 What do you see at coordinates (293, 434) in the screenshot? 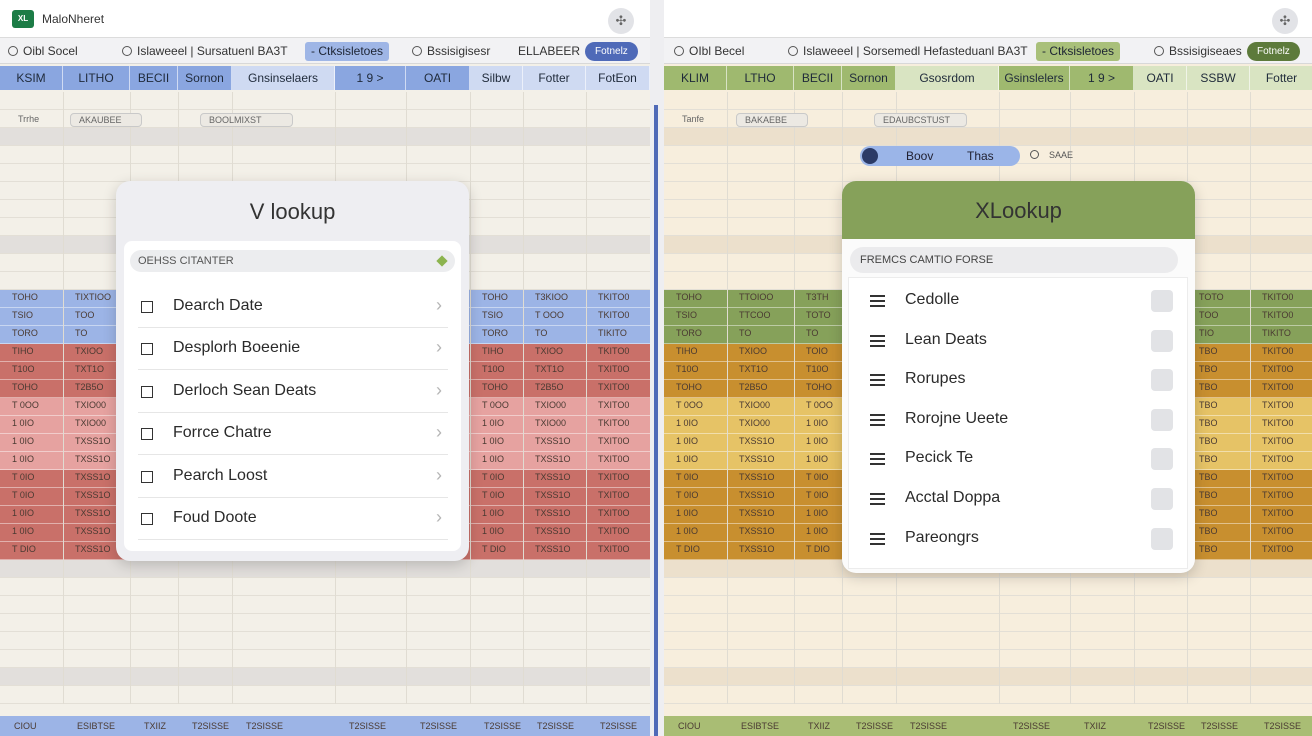
I see `lookup-option: Forrce Chatre ›` at bounding box center [293, 434].